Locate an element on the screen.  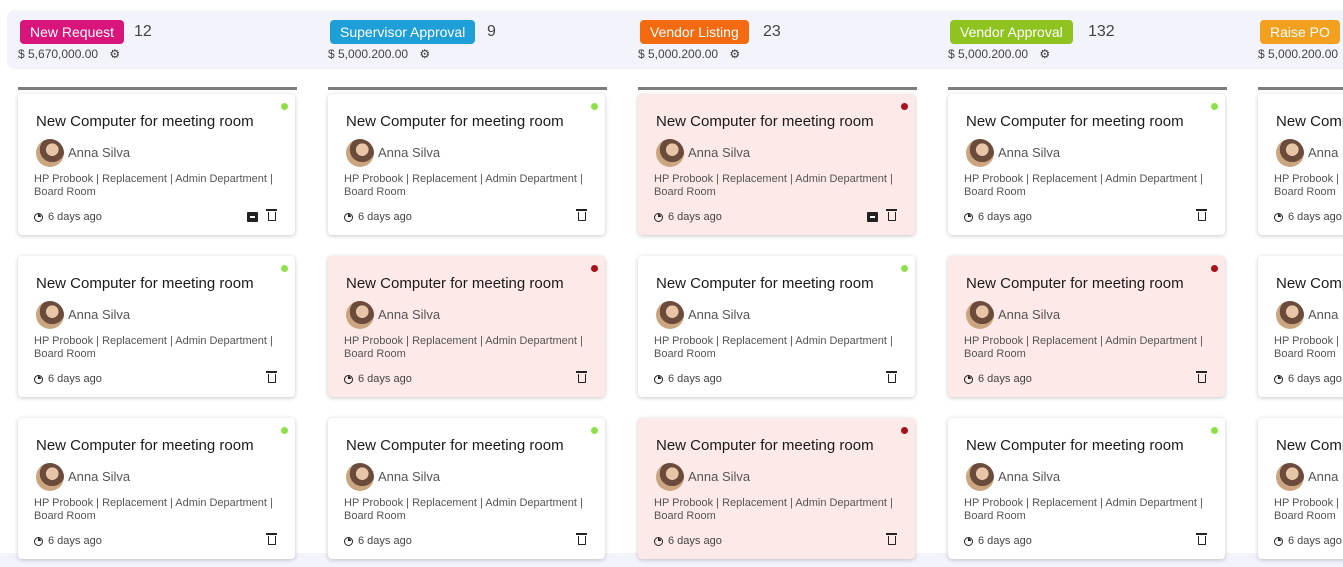
column-header: New Request 12 $ 5,670,000.00 ⚙ is located at coordinates (157, 55).